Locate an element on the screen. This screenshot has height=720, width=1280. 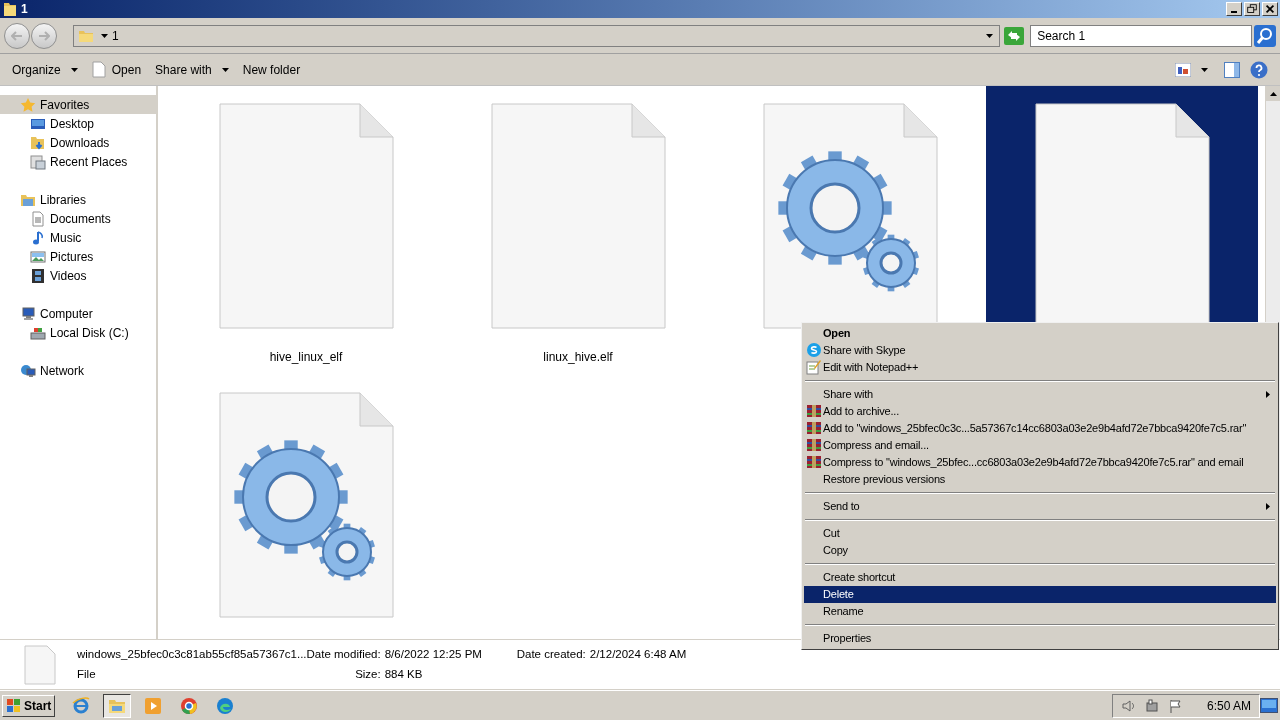
back-arrow-icon is located at coordinates (17, 35).